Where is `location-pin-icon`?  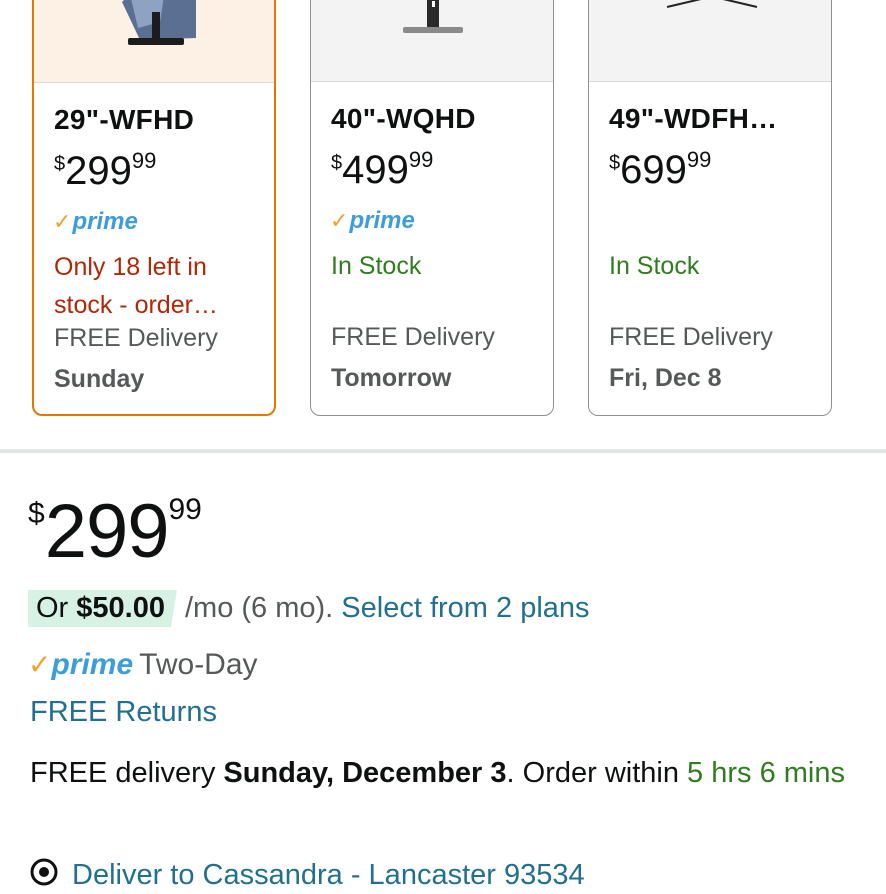 location-pin-icon is located at coordinates (44, 876).